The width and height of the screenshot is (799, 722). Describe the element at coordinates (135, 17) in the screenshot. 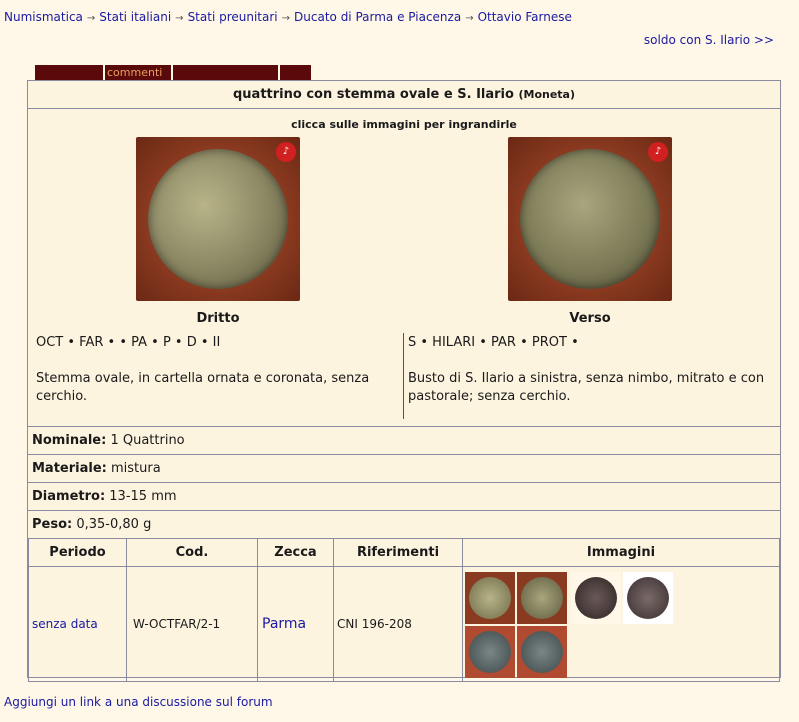

I see `breadcrumb-stati-italiani: Stati italiani` at that location.